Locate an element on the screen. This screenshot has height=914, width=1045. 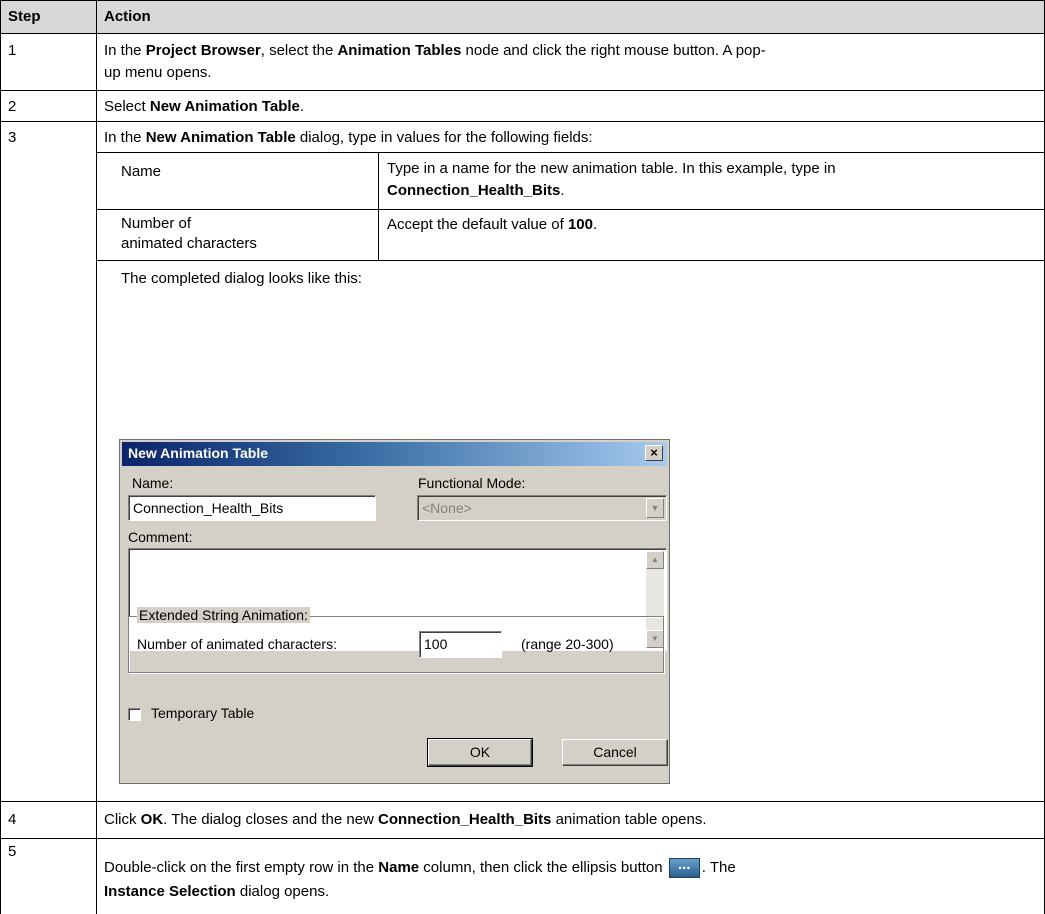
scroll-up-icon: ▲ is located at coordinates (655, 560).